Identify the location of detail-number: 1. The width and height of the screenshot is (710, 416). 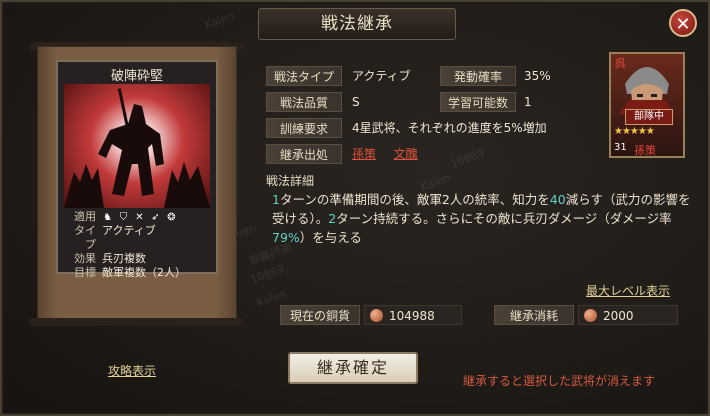
(276, 199).